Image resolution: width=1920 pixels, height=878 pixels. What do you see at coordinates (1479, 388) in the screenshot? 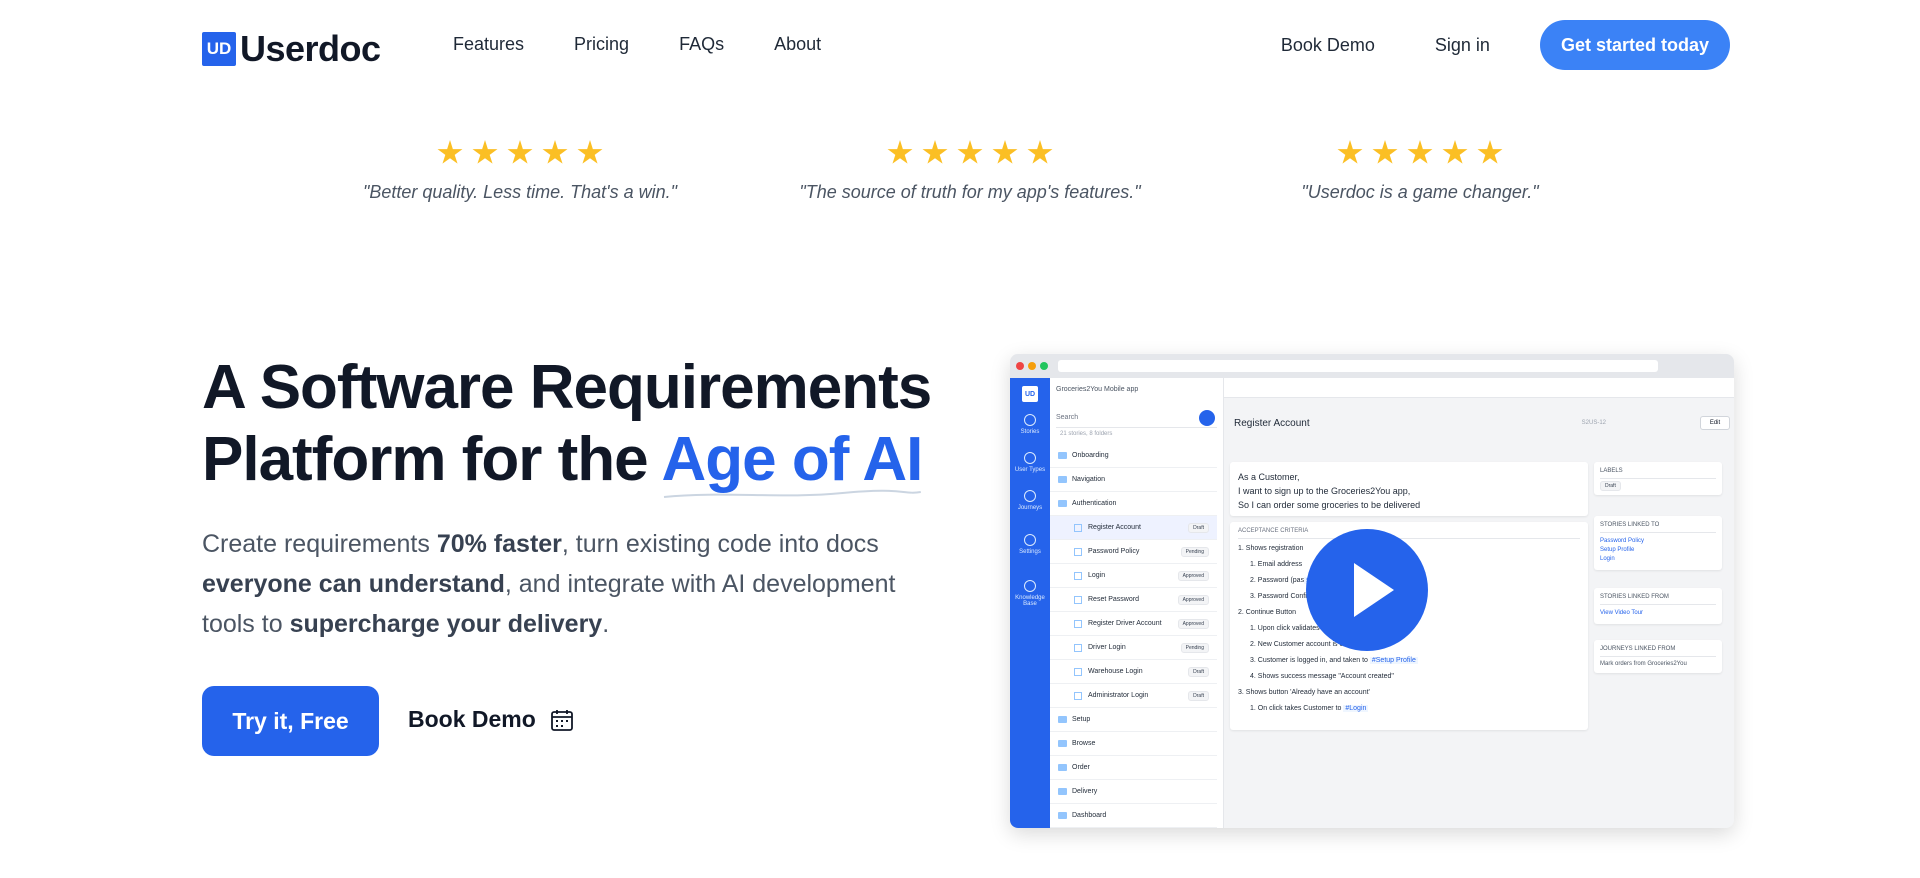
I see `main-topbar` at bounding box center [1479, 388].